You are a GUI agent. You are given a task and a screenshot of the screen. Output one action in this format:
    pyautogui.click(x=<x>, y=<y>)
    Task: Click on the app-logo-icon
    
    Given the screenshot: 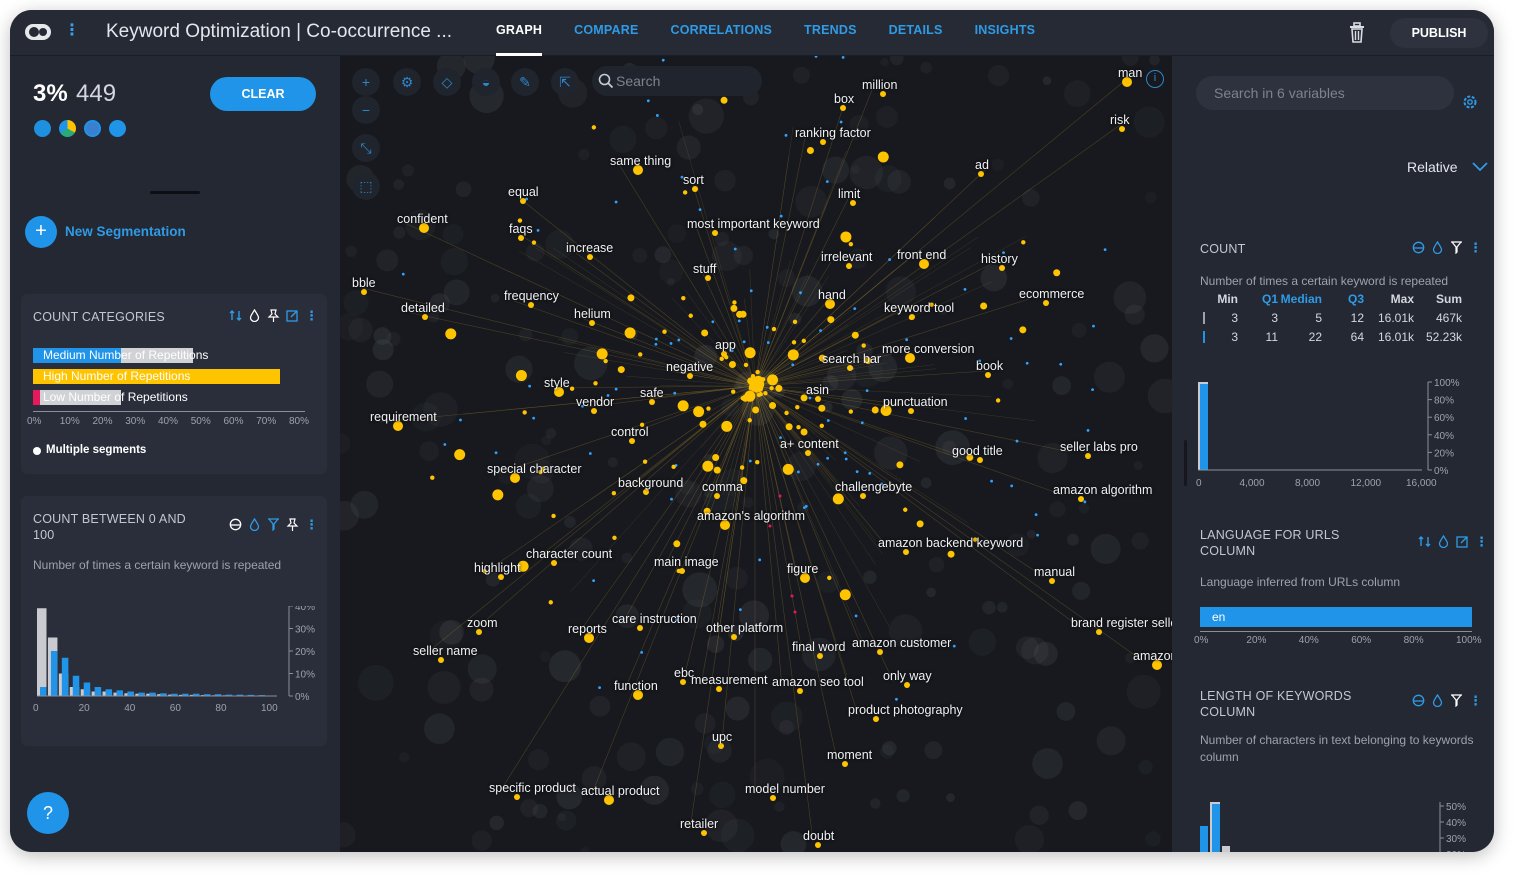 What is the action you would take?
    pyautogui.click(x=38, y=32)
    